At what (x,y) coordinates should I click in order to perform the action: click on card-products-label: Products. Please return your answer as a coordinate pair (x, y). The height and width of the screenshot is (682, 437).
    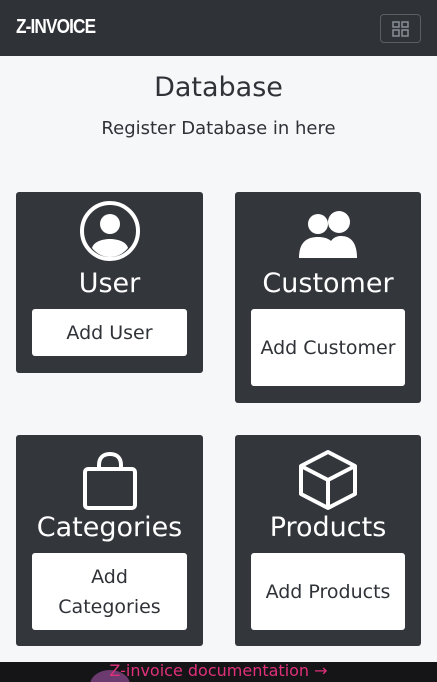
    Looking at the image, I should click on (328, 527).